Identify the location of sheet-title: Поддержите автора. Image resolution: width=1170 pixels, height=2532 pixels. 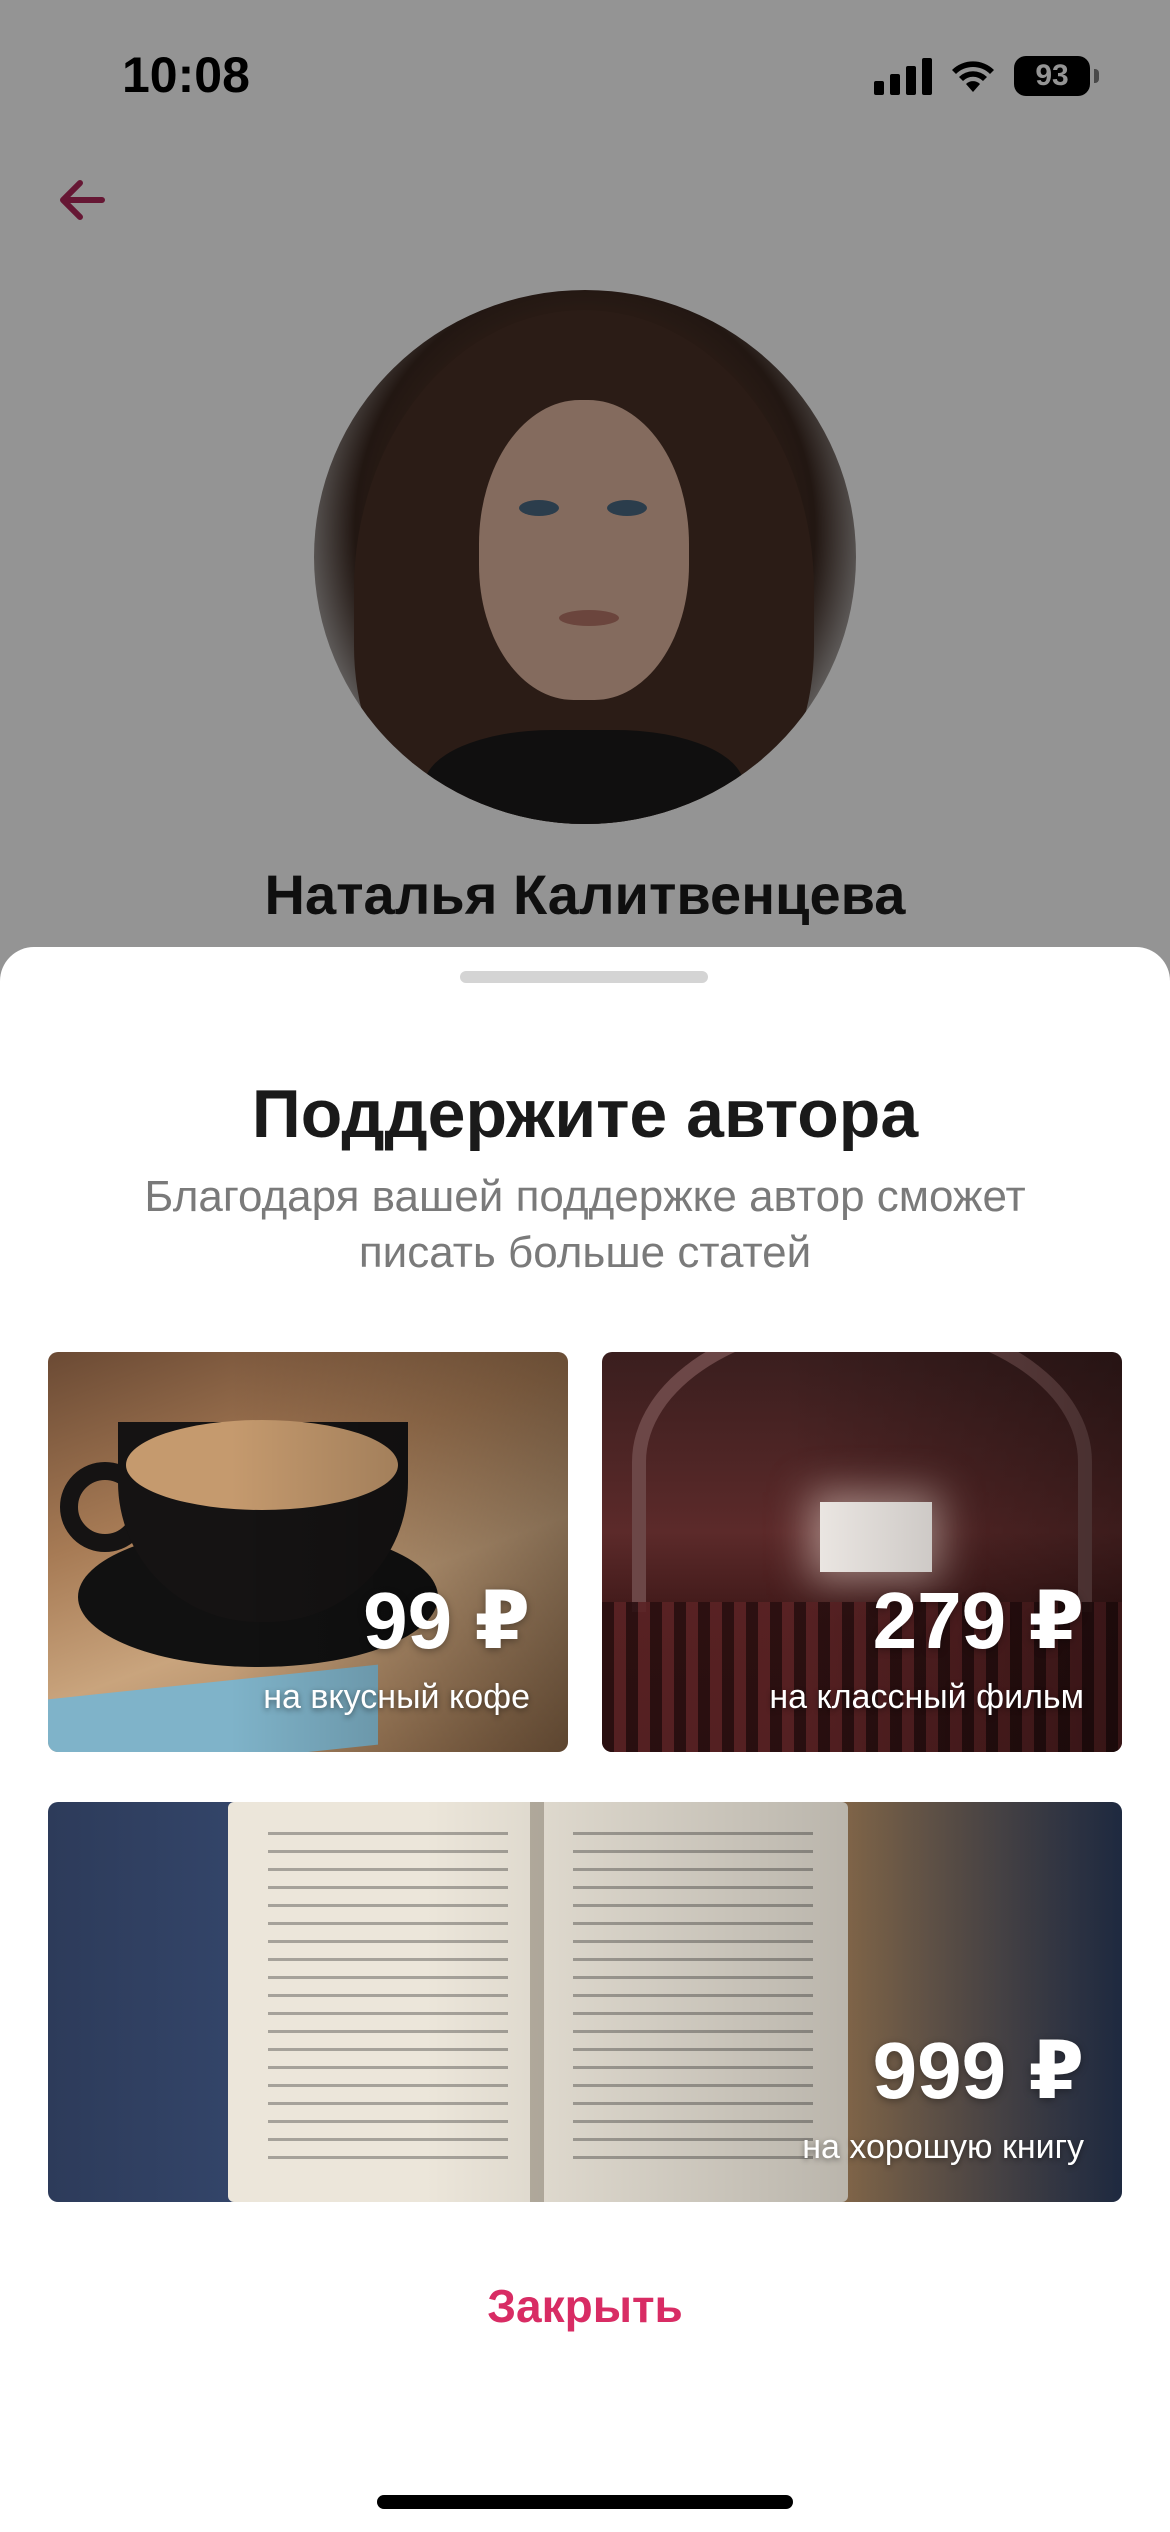
(585, 1114).